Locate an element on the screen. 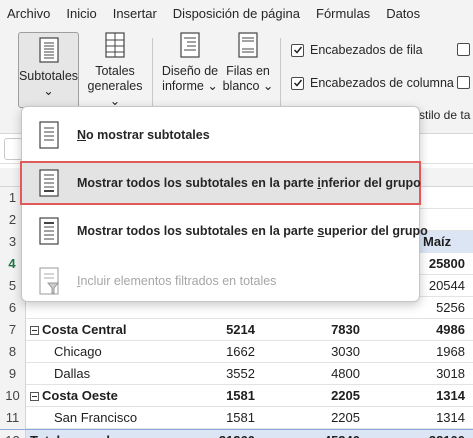 The image size is (473, 438). encabezados-columna-label: Encabezados de columna is located at coordinates (382, 83).